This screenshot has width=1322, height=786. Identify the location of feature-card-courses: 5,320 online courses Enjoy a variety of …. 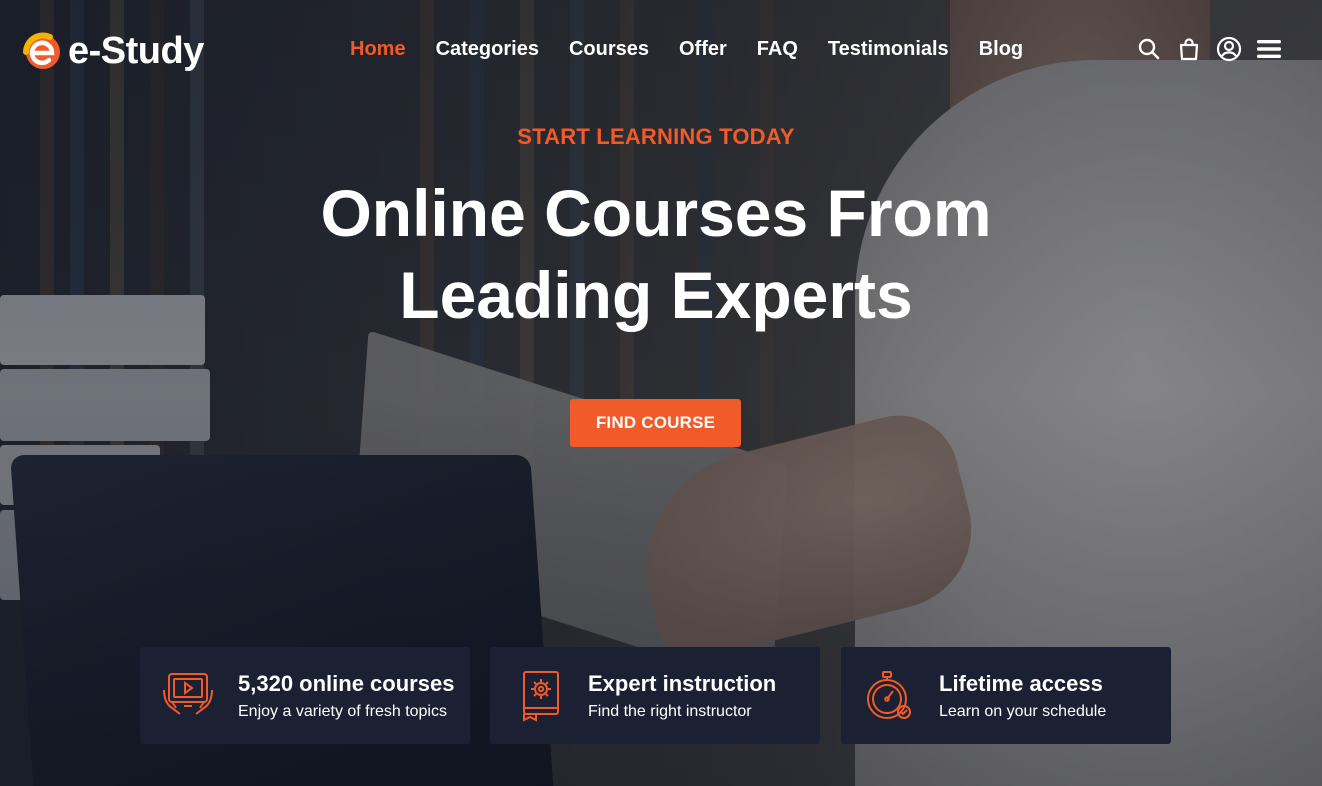
(305, 695).